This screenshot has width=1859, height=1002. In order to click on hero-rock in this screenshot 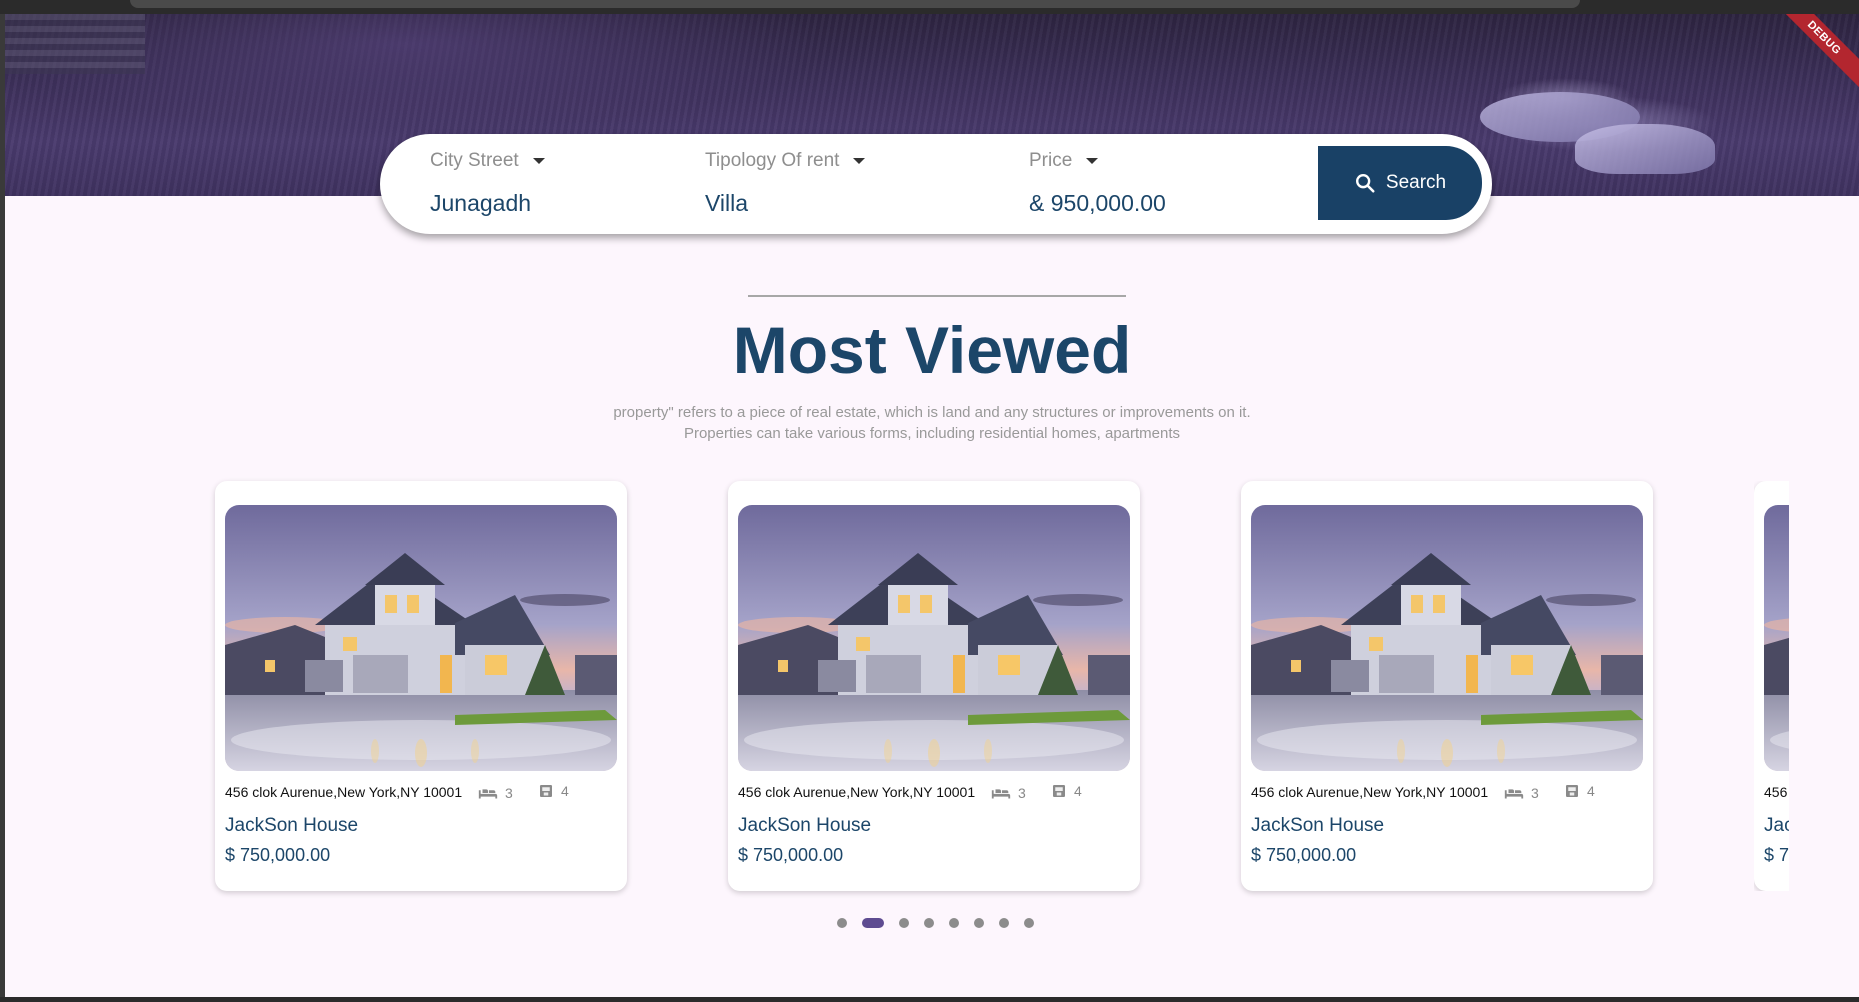, I will do `click(1645, 149)`.